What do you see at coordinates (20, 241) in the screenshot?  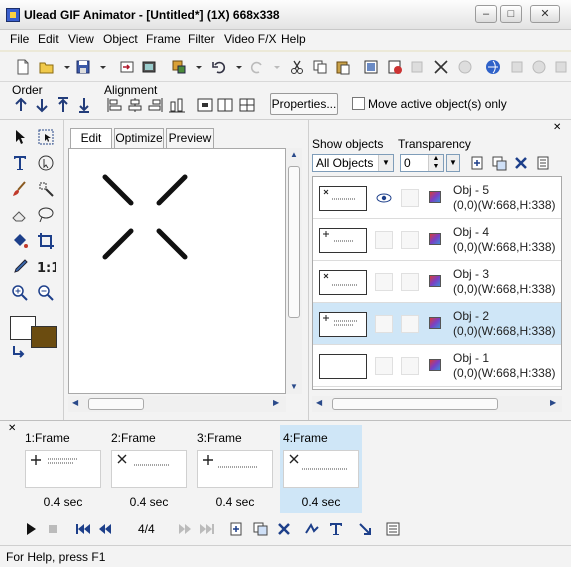 I see `fill-bucket-tool-icon` at bounding box center [20, 241].